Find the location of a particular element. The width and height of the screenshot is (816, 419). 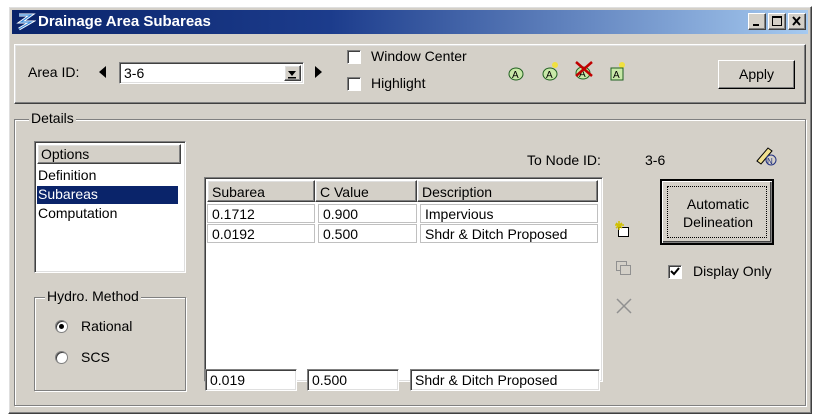

highlight-checkbox is located at coordinates (354, 84).